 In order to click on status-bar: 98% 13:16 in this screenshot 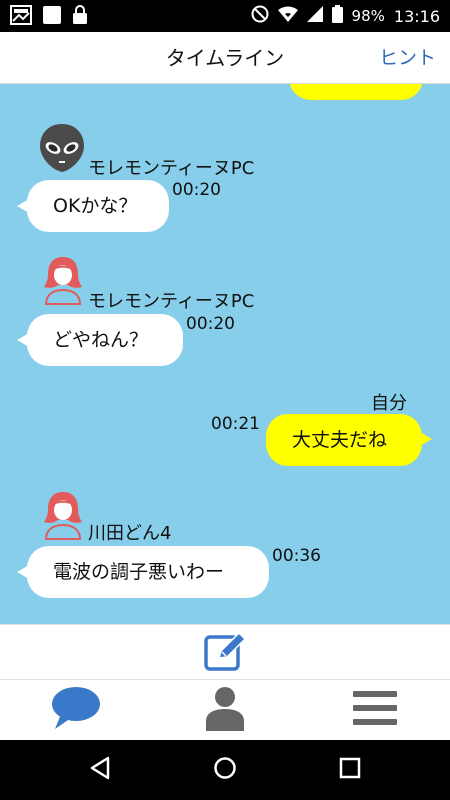, I will do `click(225, 16)`.